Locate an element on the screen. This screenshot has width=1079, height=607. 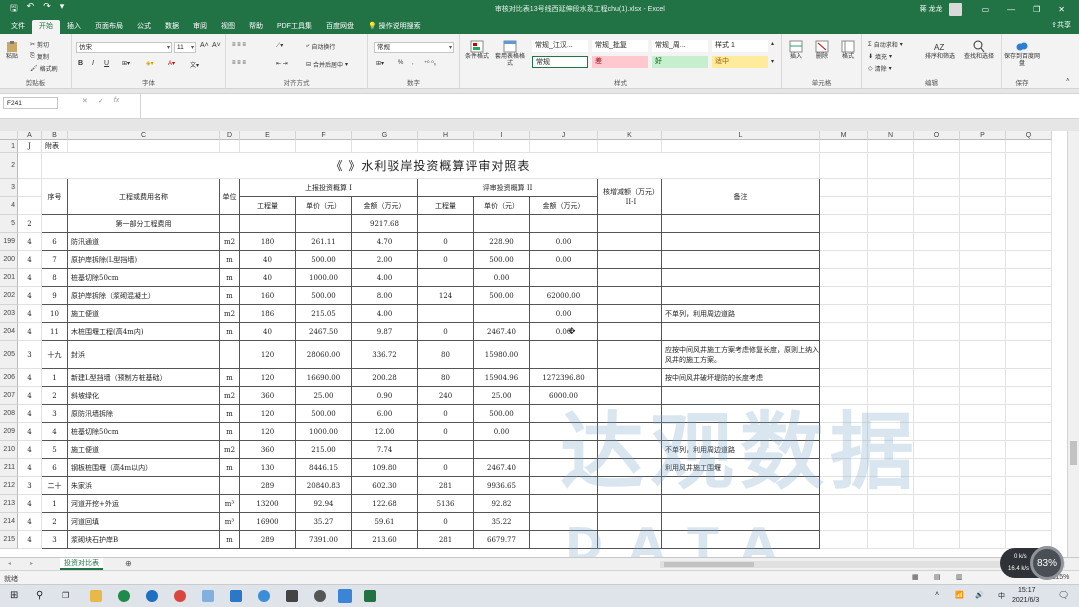
cell-a: 4 is located at coordinates (30, 242).